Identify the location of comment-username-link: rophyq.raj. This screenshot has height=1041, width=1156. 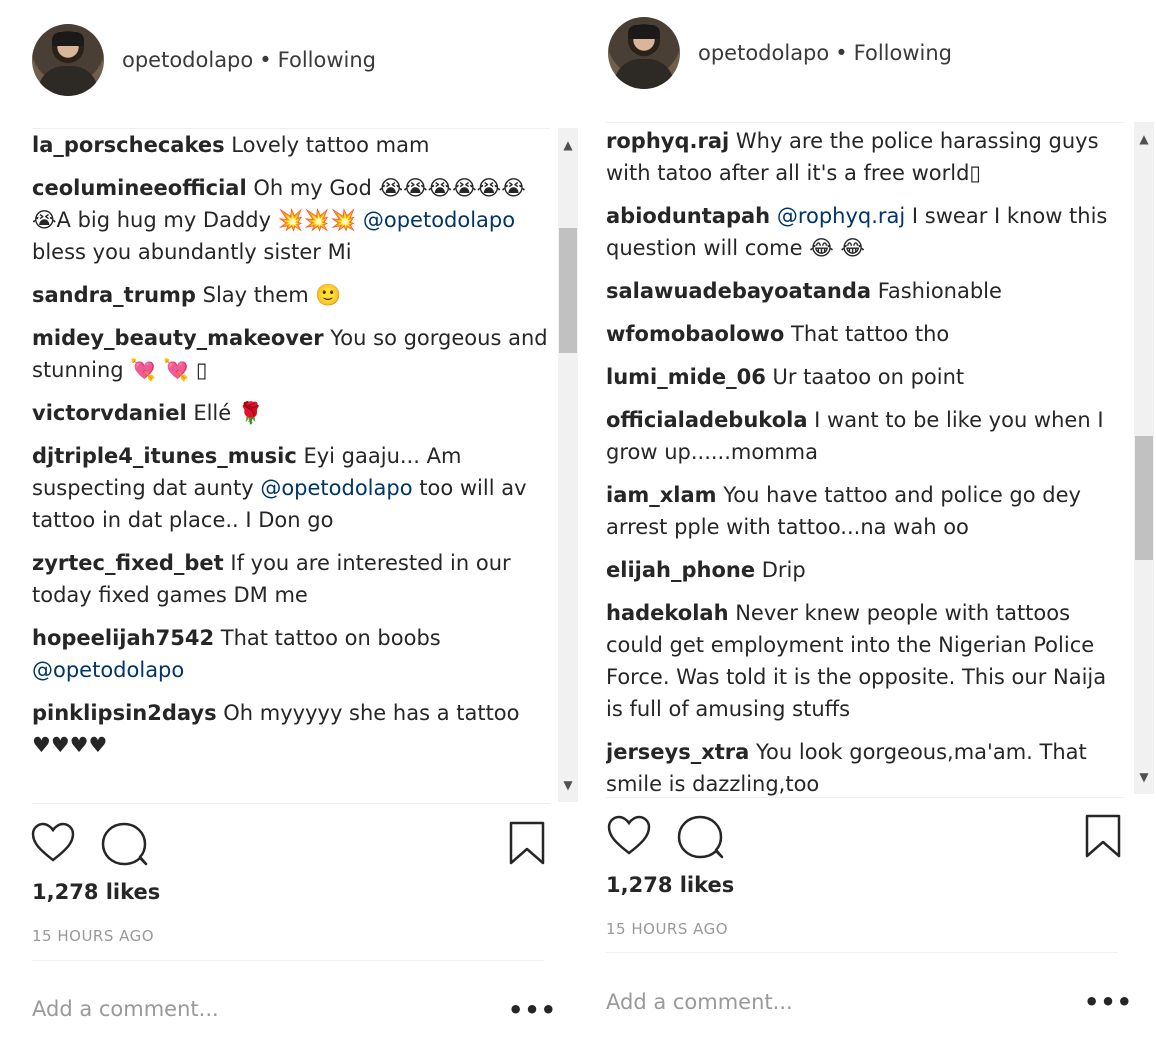
(667, 141).